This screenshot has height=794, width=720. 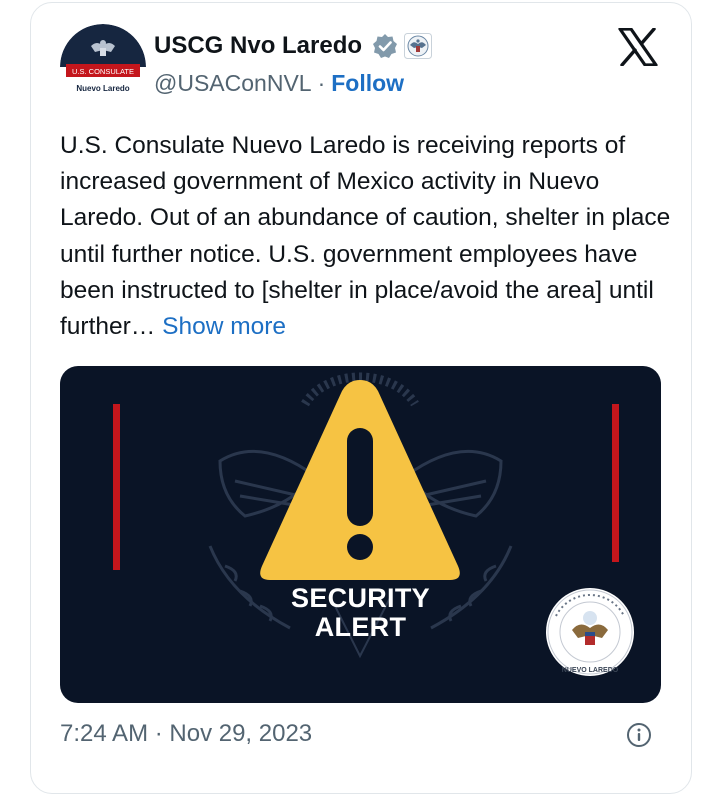 I want to click on consulate-logo-icon: U.S. CONSULATE Nuevo Laredo, so click(x=103, y=67).